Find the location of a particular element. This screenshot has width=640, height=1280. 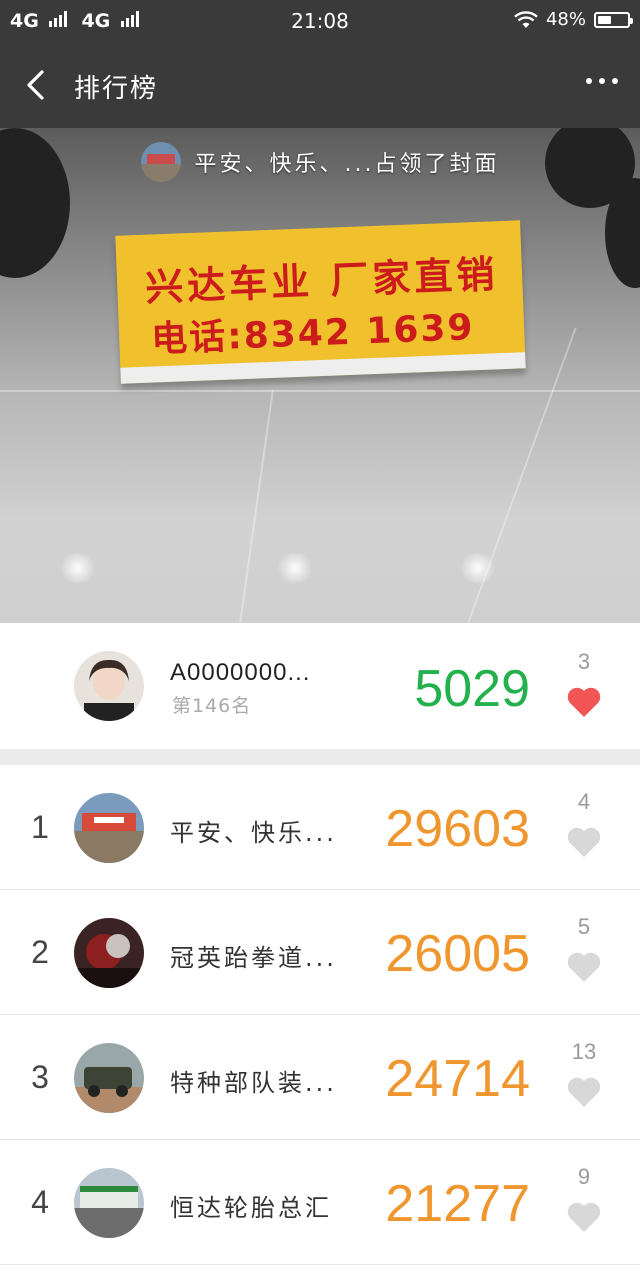

nav-bar: 排行榜 is located at coordinates (320, 85).